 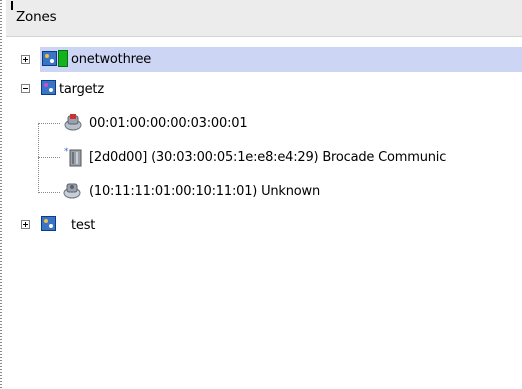 I want to click on storage-device-icon: *, so click(x=73, y=157).